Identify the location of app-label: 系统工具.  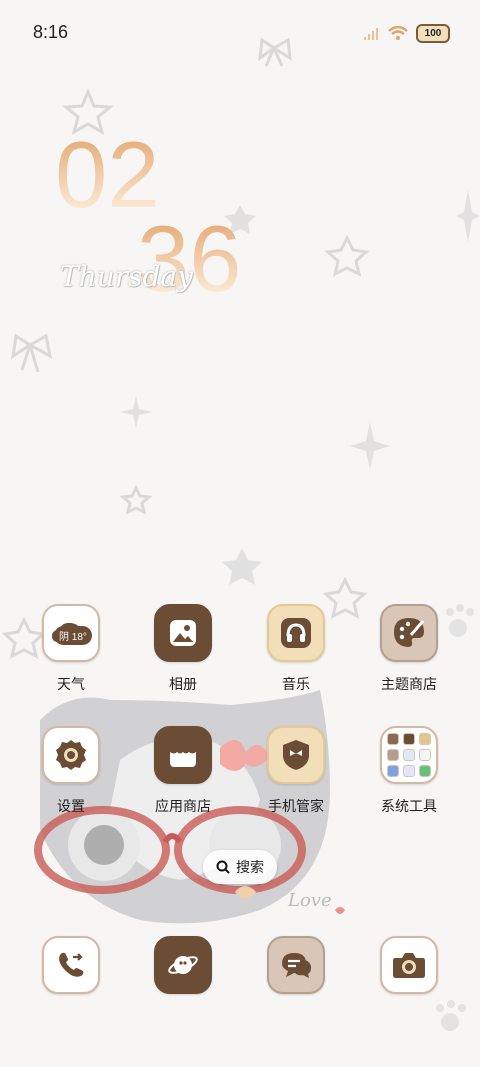
(409, 807).